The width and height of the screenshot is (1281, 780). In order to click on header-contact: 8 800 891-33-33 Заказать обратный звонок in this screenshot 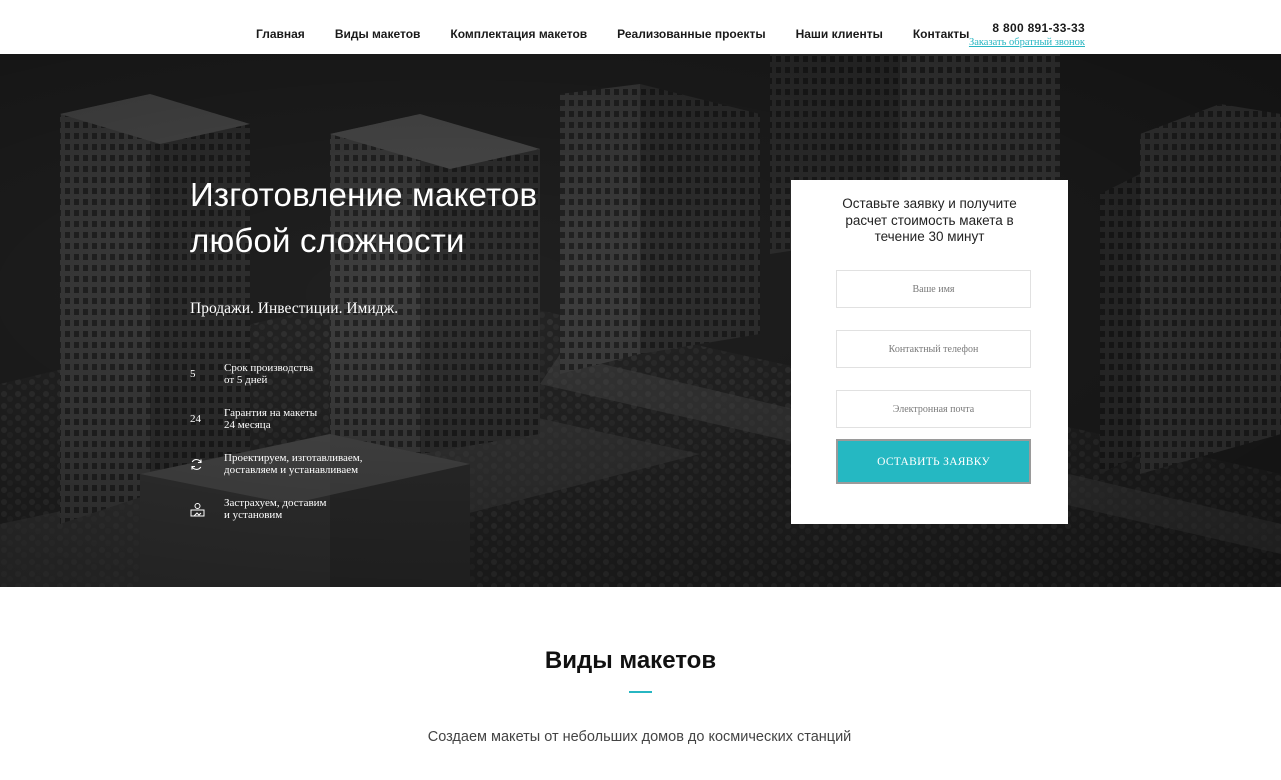, I will do `click(1025, 34)`.